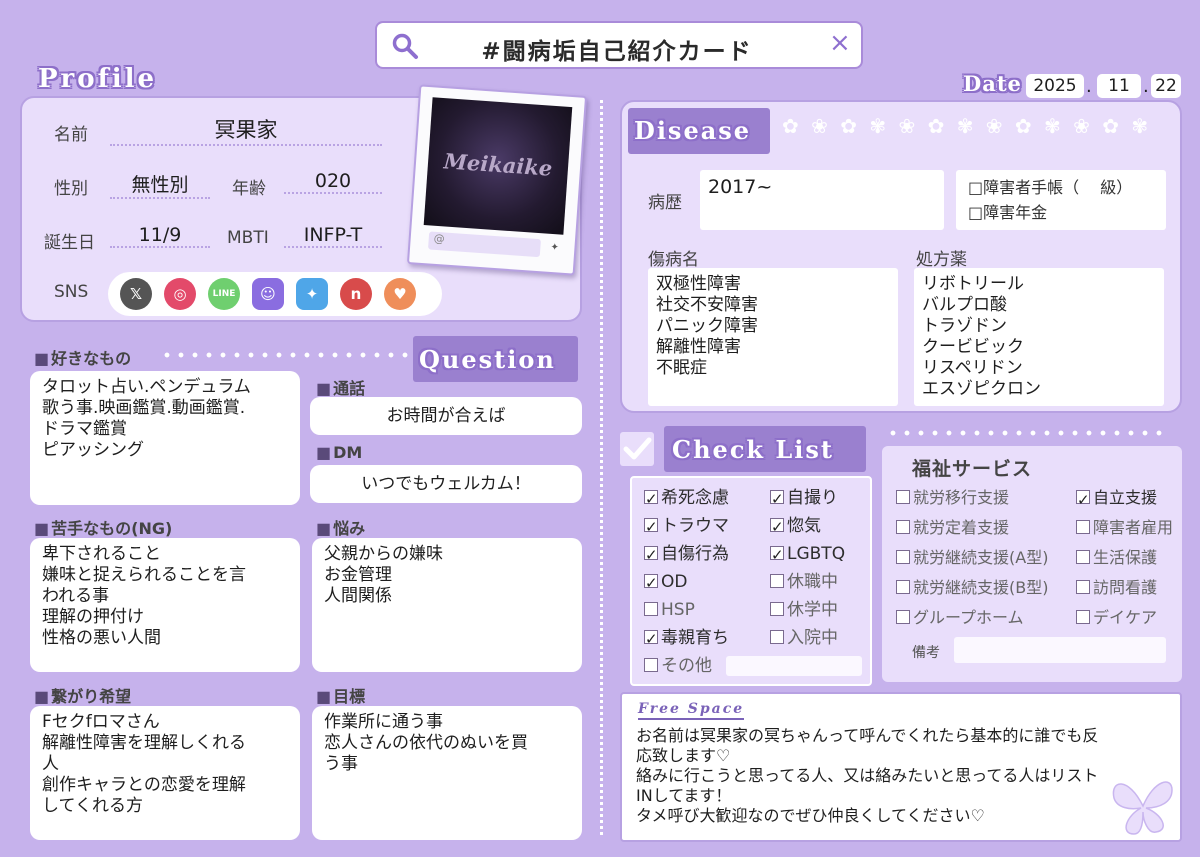 Image resolution: width=1200 pixels, height=857 pixels. I want to click on check-item-hsp: HSP, so click(704, 610).